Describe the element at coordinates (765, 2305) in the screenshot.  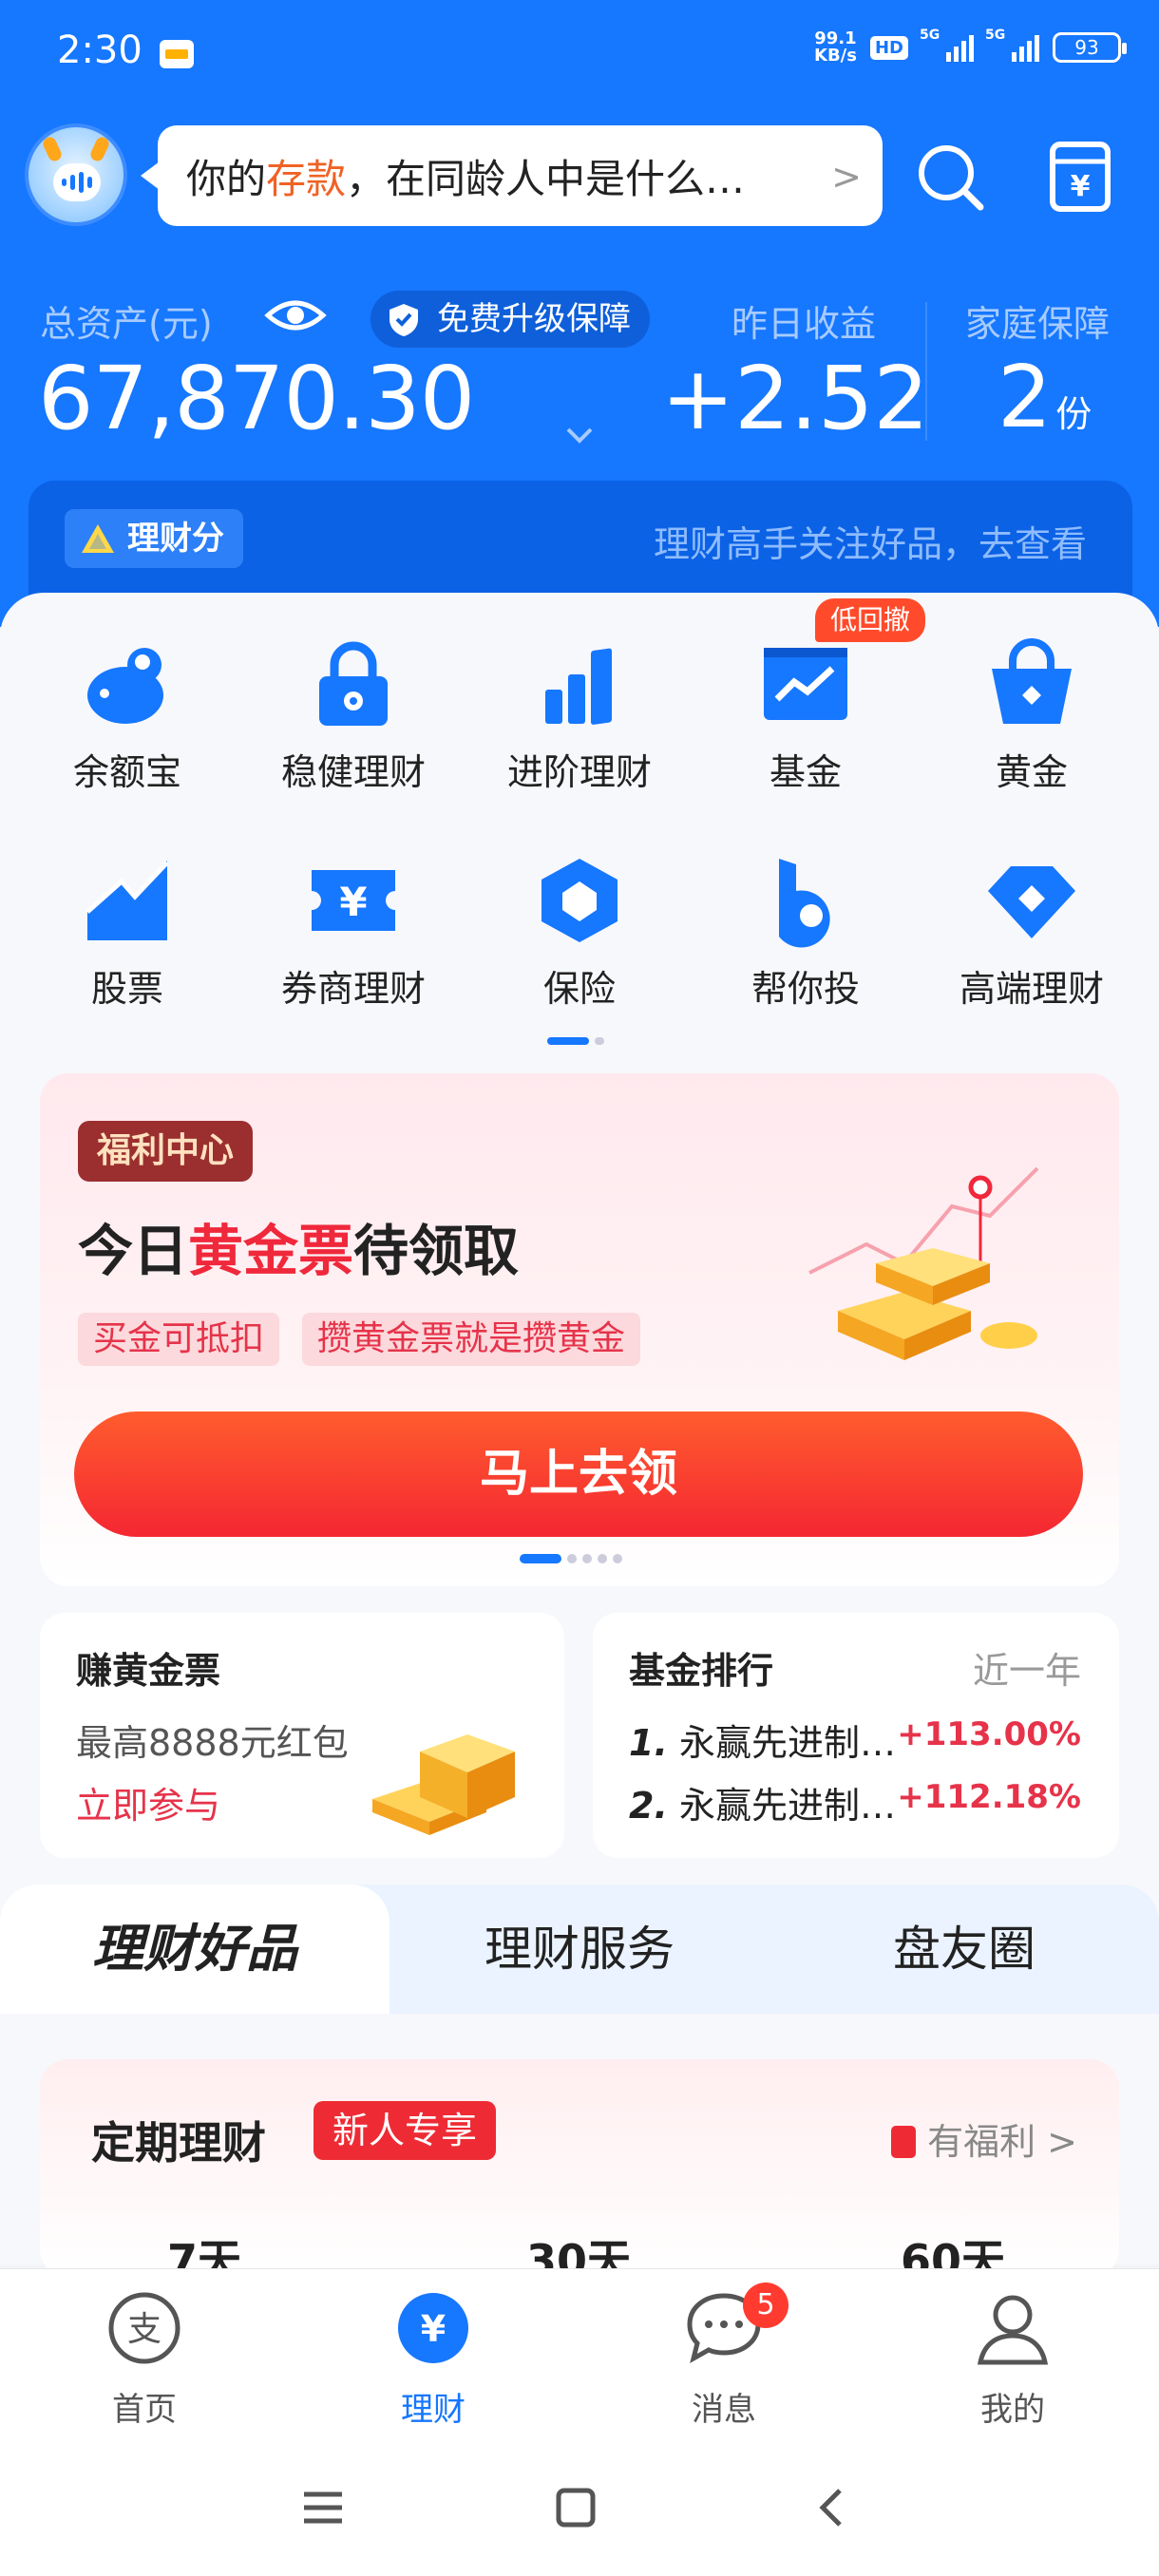
I see `message-count-badge: 5` at that location.